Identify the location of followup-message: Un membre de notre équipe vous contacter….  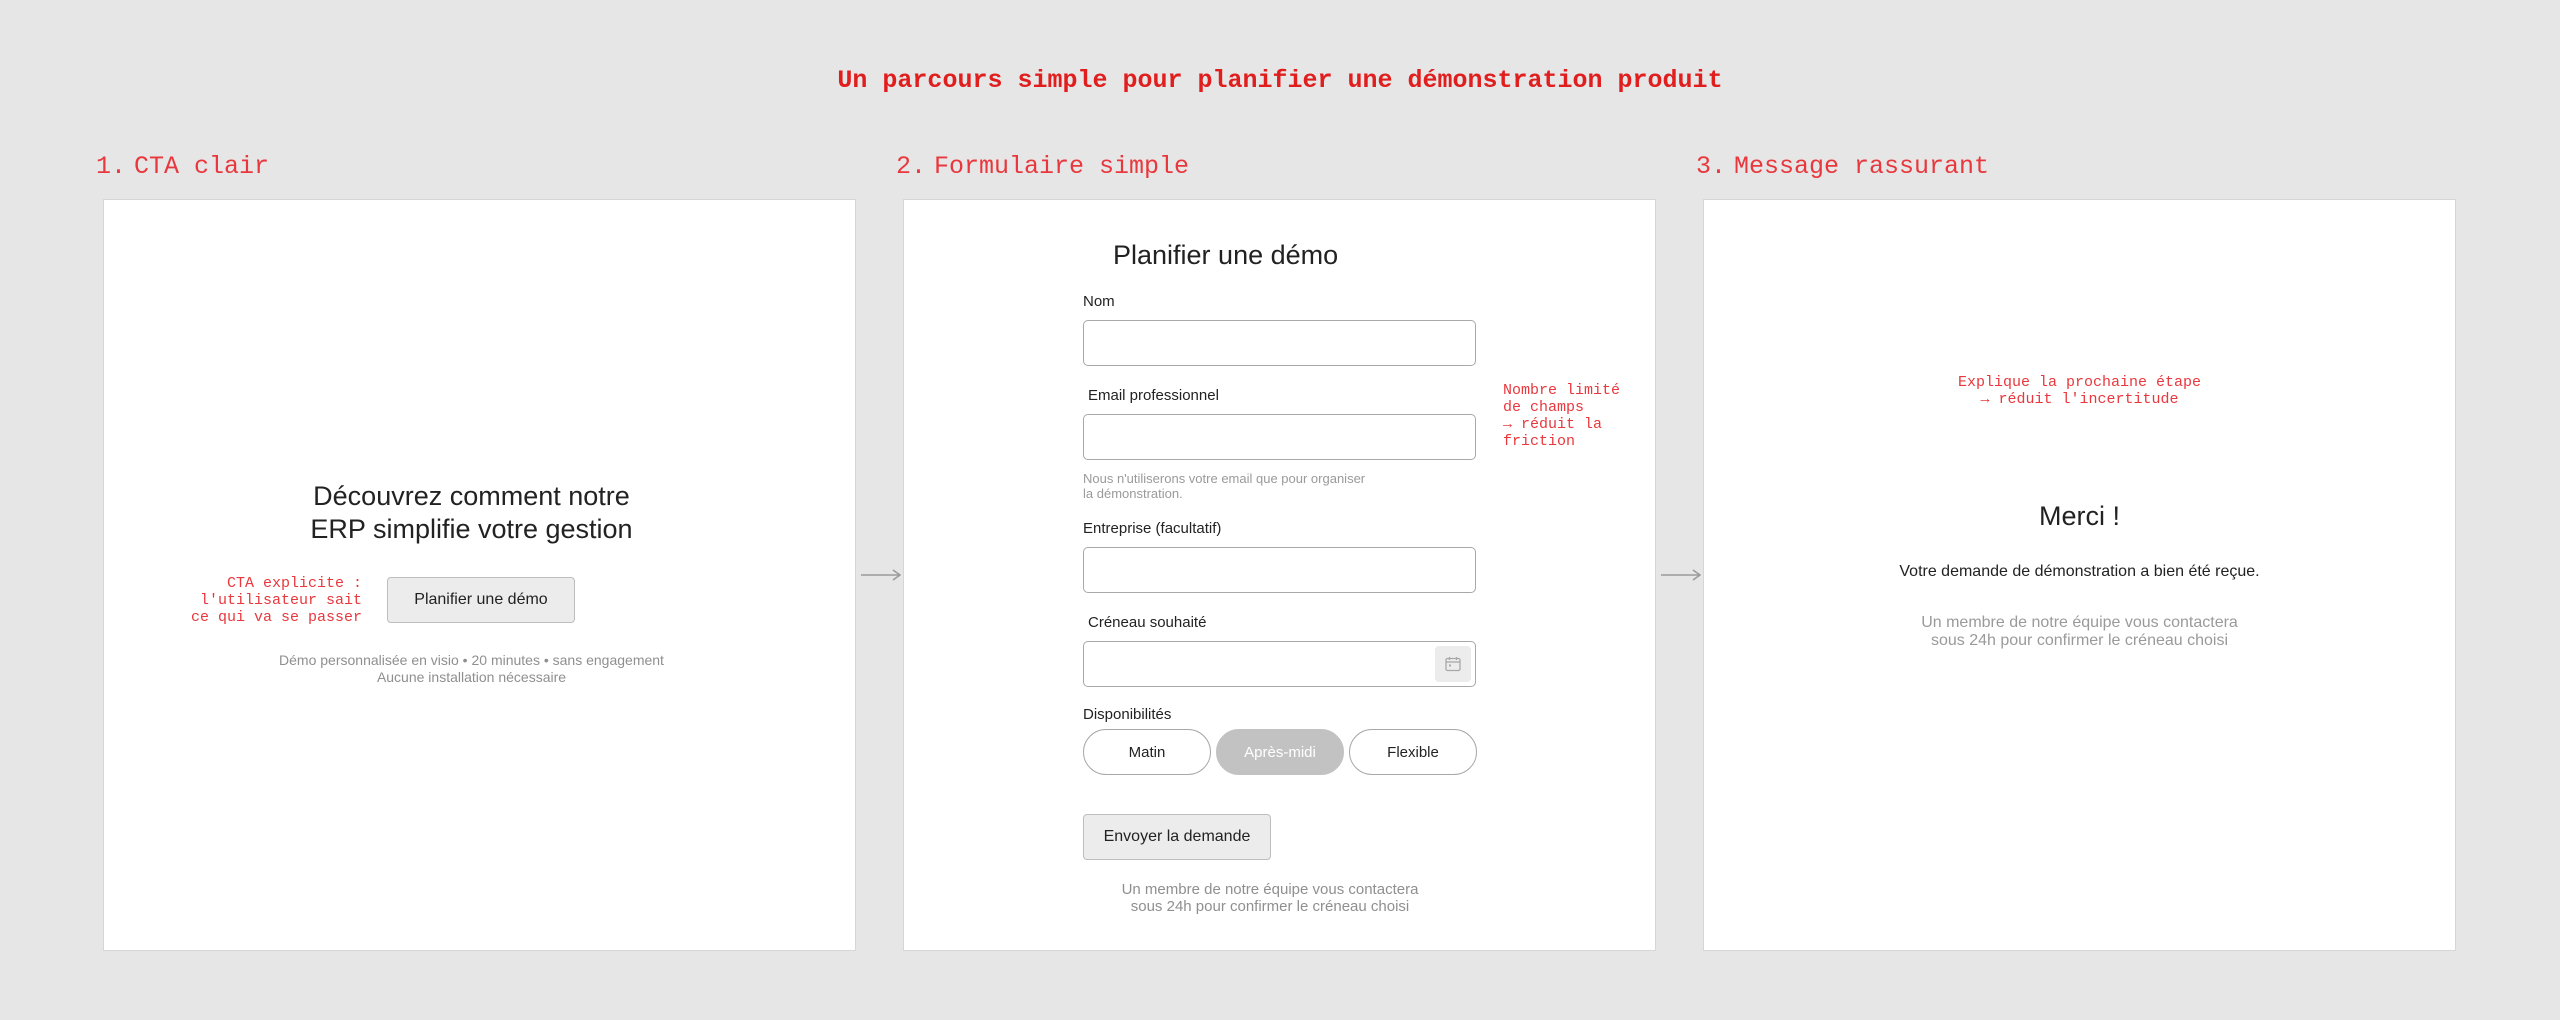
(2079, 632).